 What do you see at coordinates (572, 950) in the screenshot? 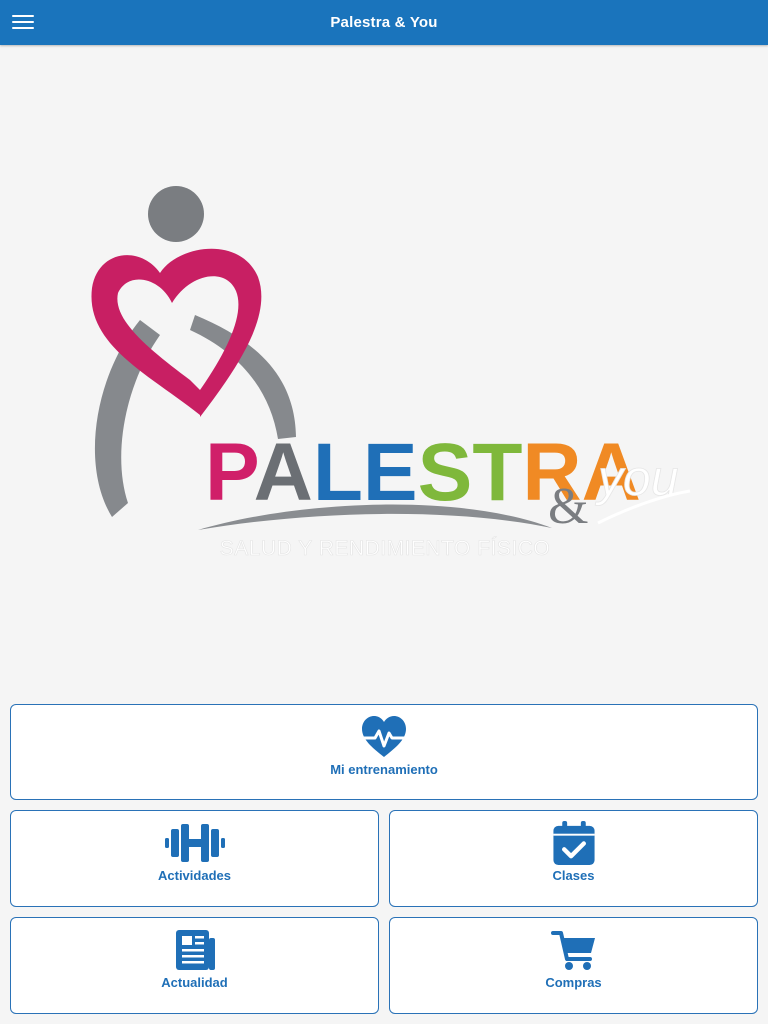
I see `shopping-cart-icon` at bounding box center [572, 950].